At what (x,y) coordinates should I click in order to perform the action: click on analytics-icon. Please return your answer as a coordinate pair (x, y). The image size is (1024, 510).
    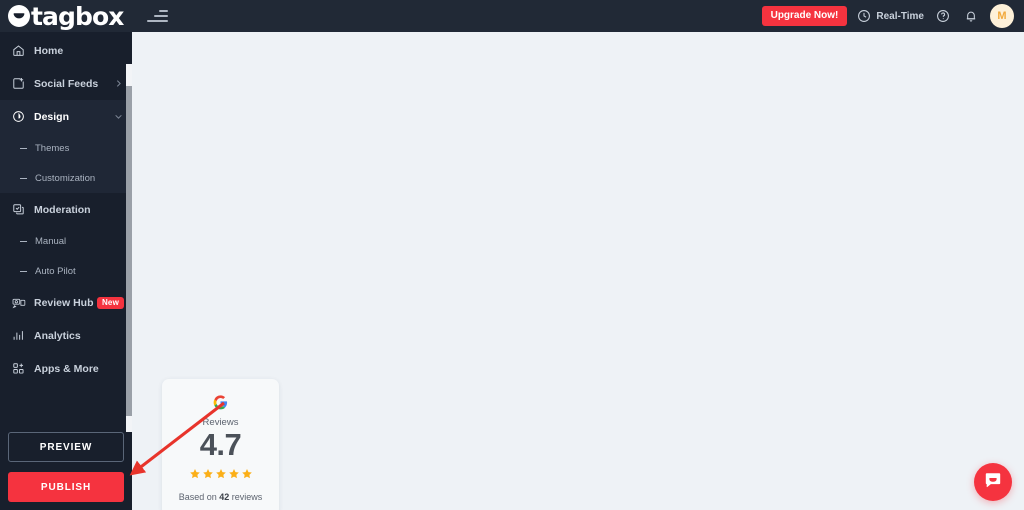
    Looking at the image, I should click on (18, 335).